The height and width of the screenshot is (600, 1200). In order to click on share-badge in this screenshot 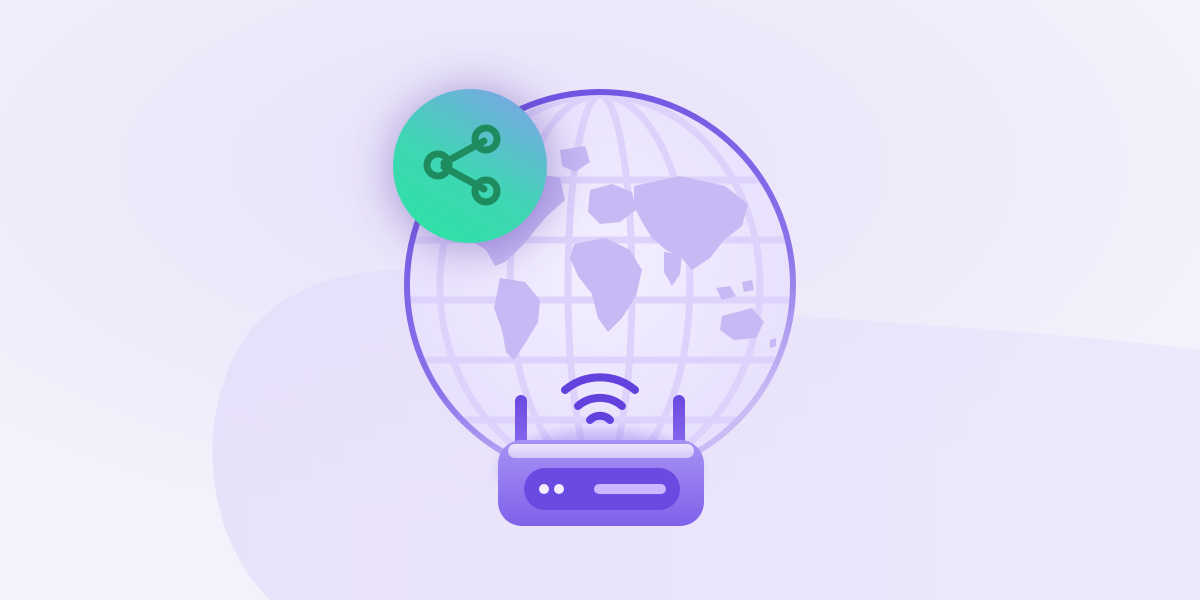, I will do `click(472, 169)`.